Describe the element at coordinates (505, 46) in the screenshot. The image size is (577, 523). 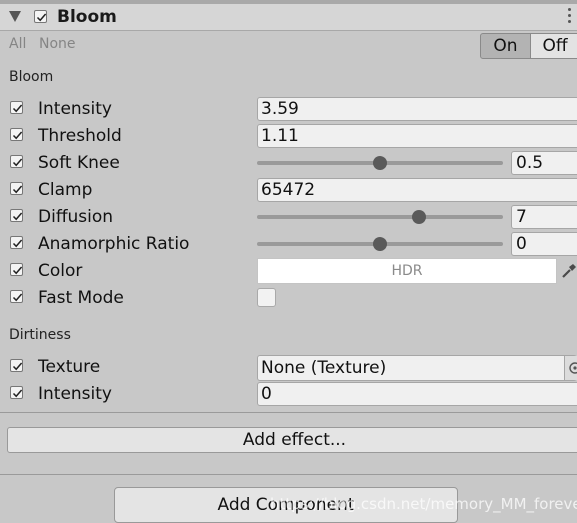
I see `on-toggle-button: On` at that location.